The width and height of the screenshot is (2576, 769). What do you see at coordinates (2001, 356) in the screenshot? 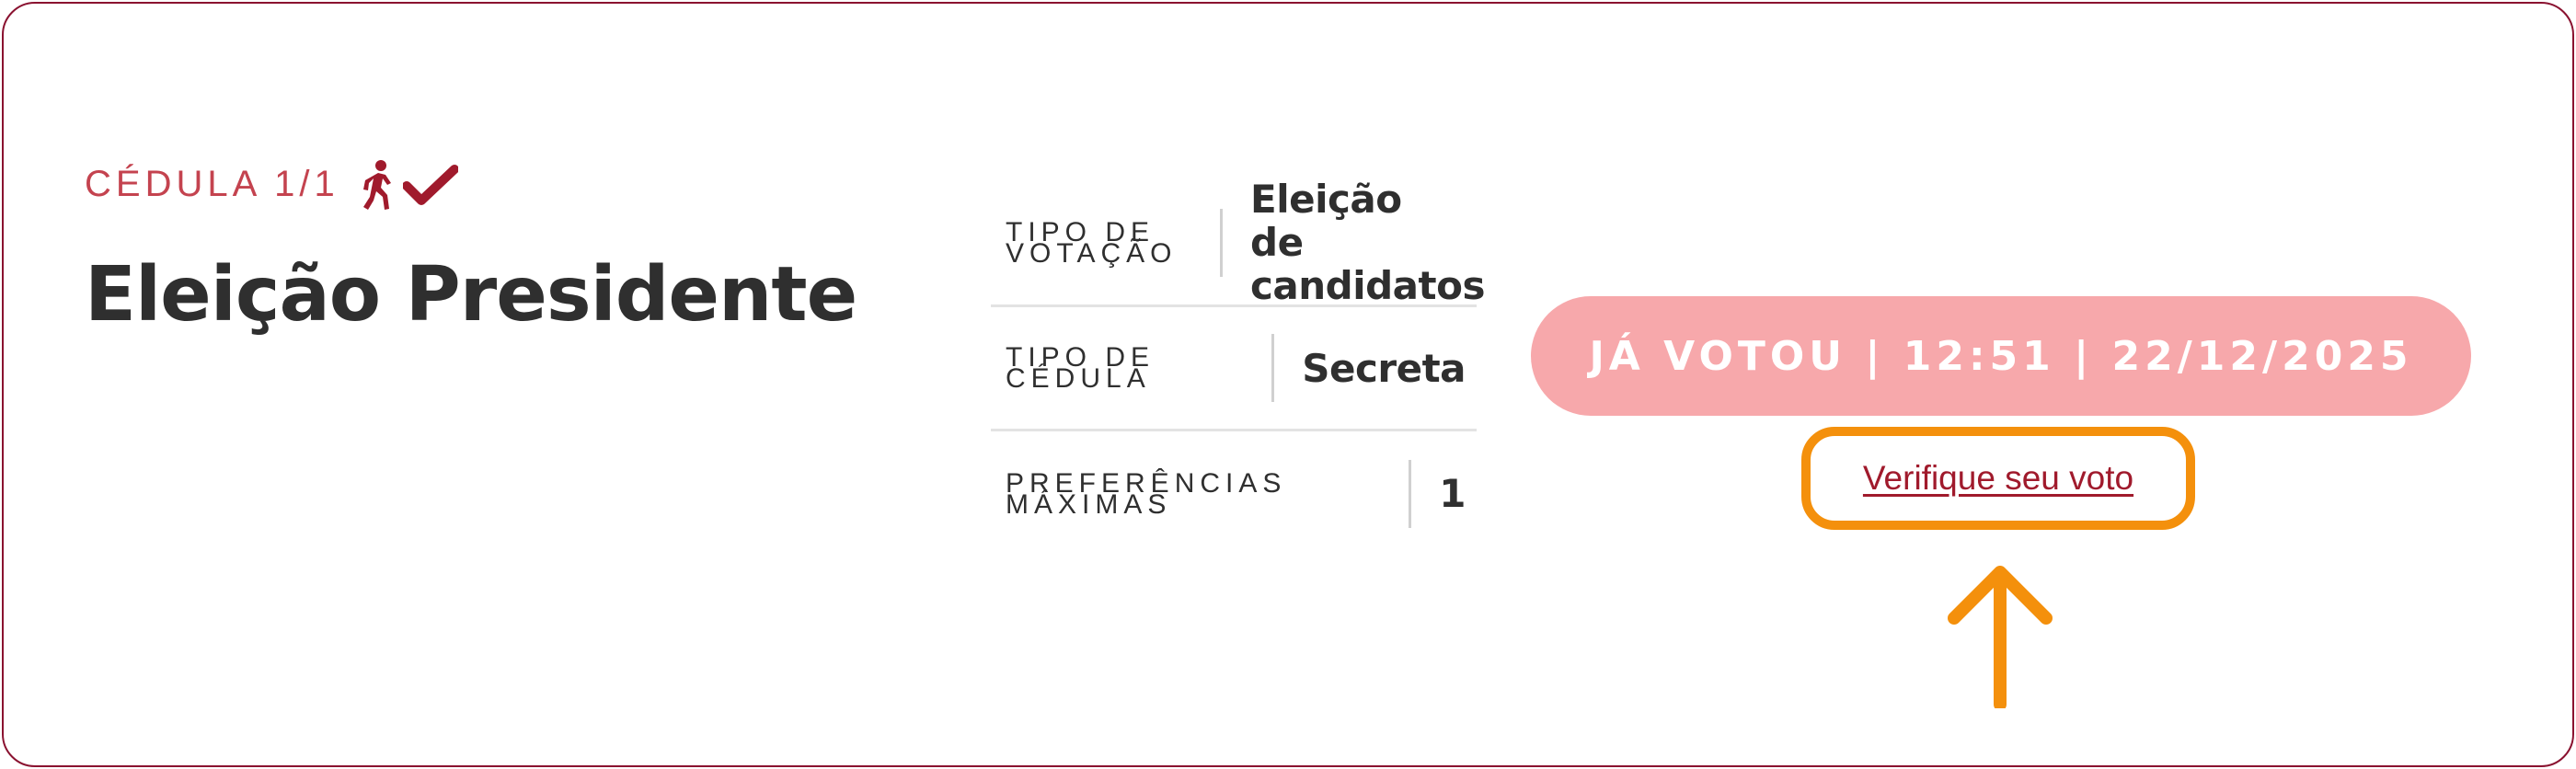
I see `voted-status-badge: JÁ VOTOU | 12:51 | 22/12/2025` at bounding box center [2001, 356].